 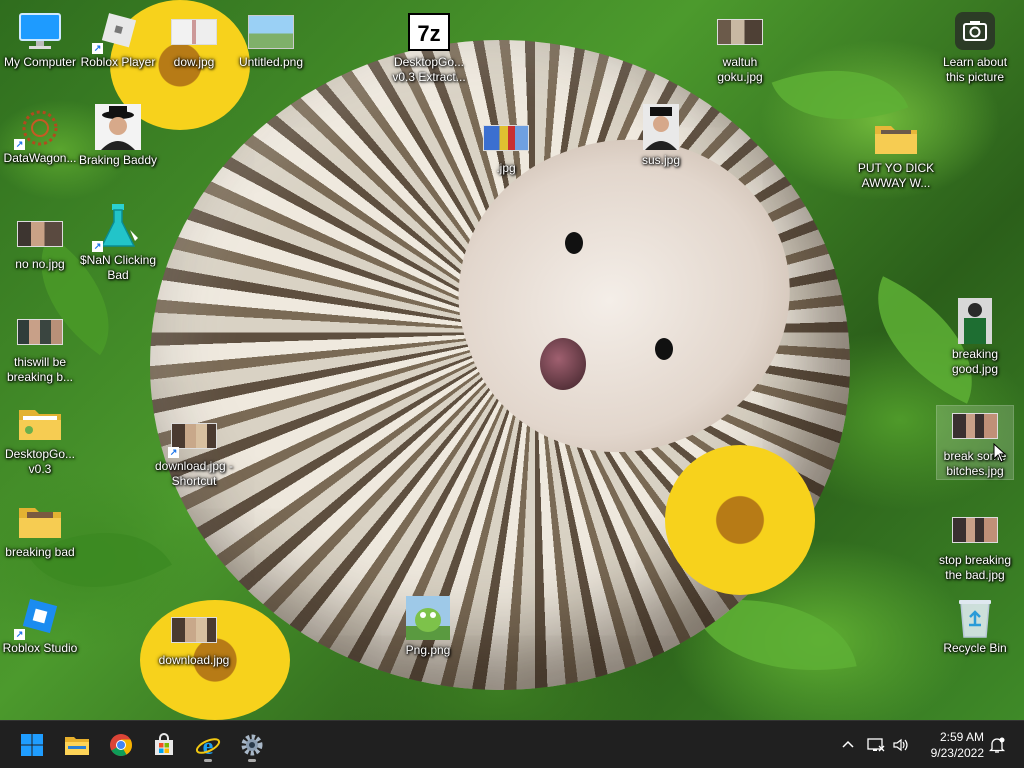 I want to click on tray-network-button, so click(x=876, y=745).